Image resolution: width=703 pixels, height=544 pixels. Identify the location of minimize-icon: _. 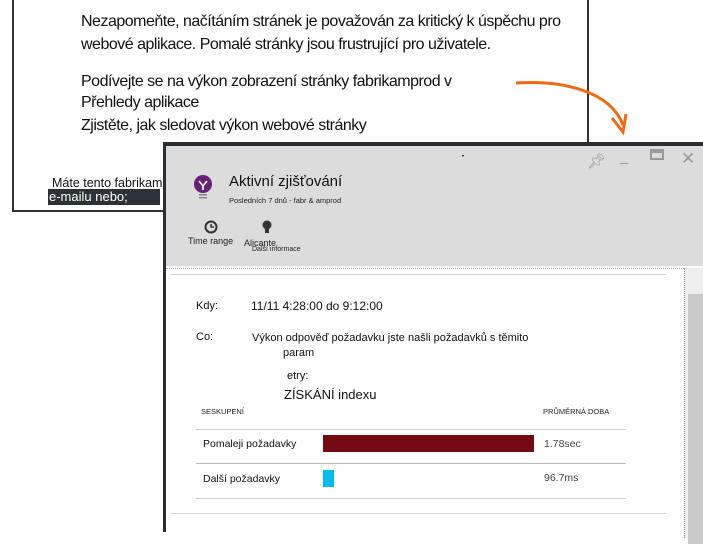
(624, 156).